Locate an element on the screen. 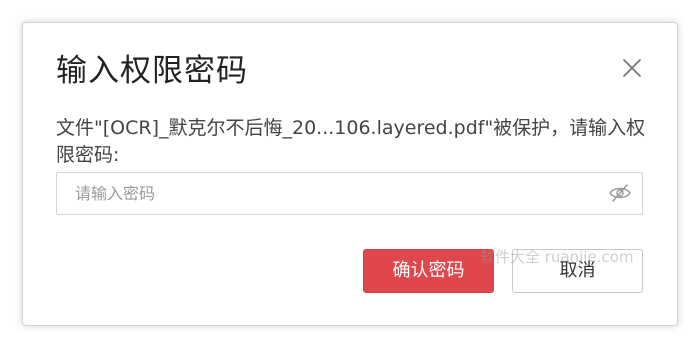  dialog-title: 输入权限密码 is located at coordinates (152, 71).